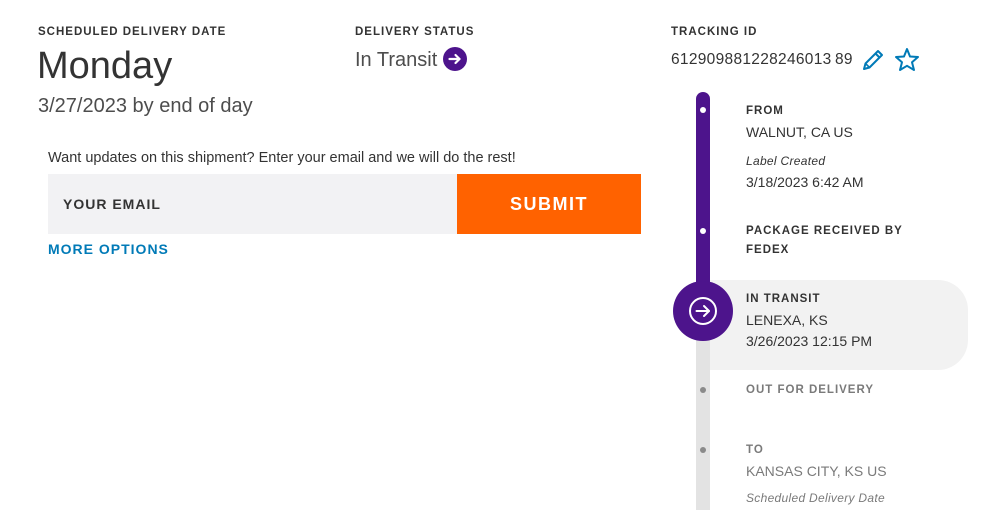  I want to click on submit-button: SUBMIT, so click(549, 204).